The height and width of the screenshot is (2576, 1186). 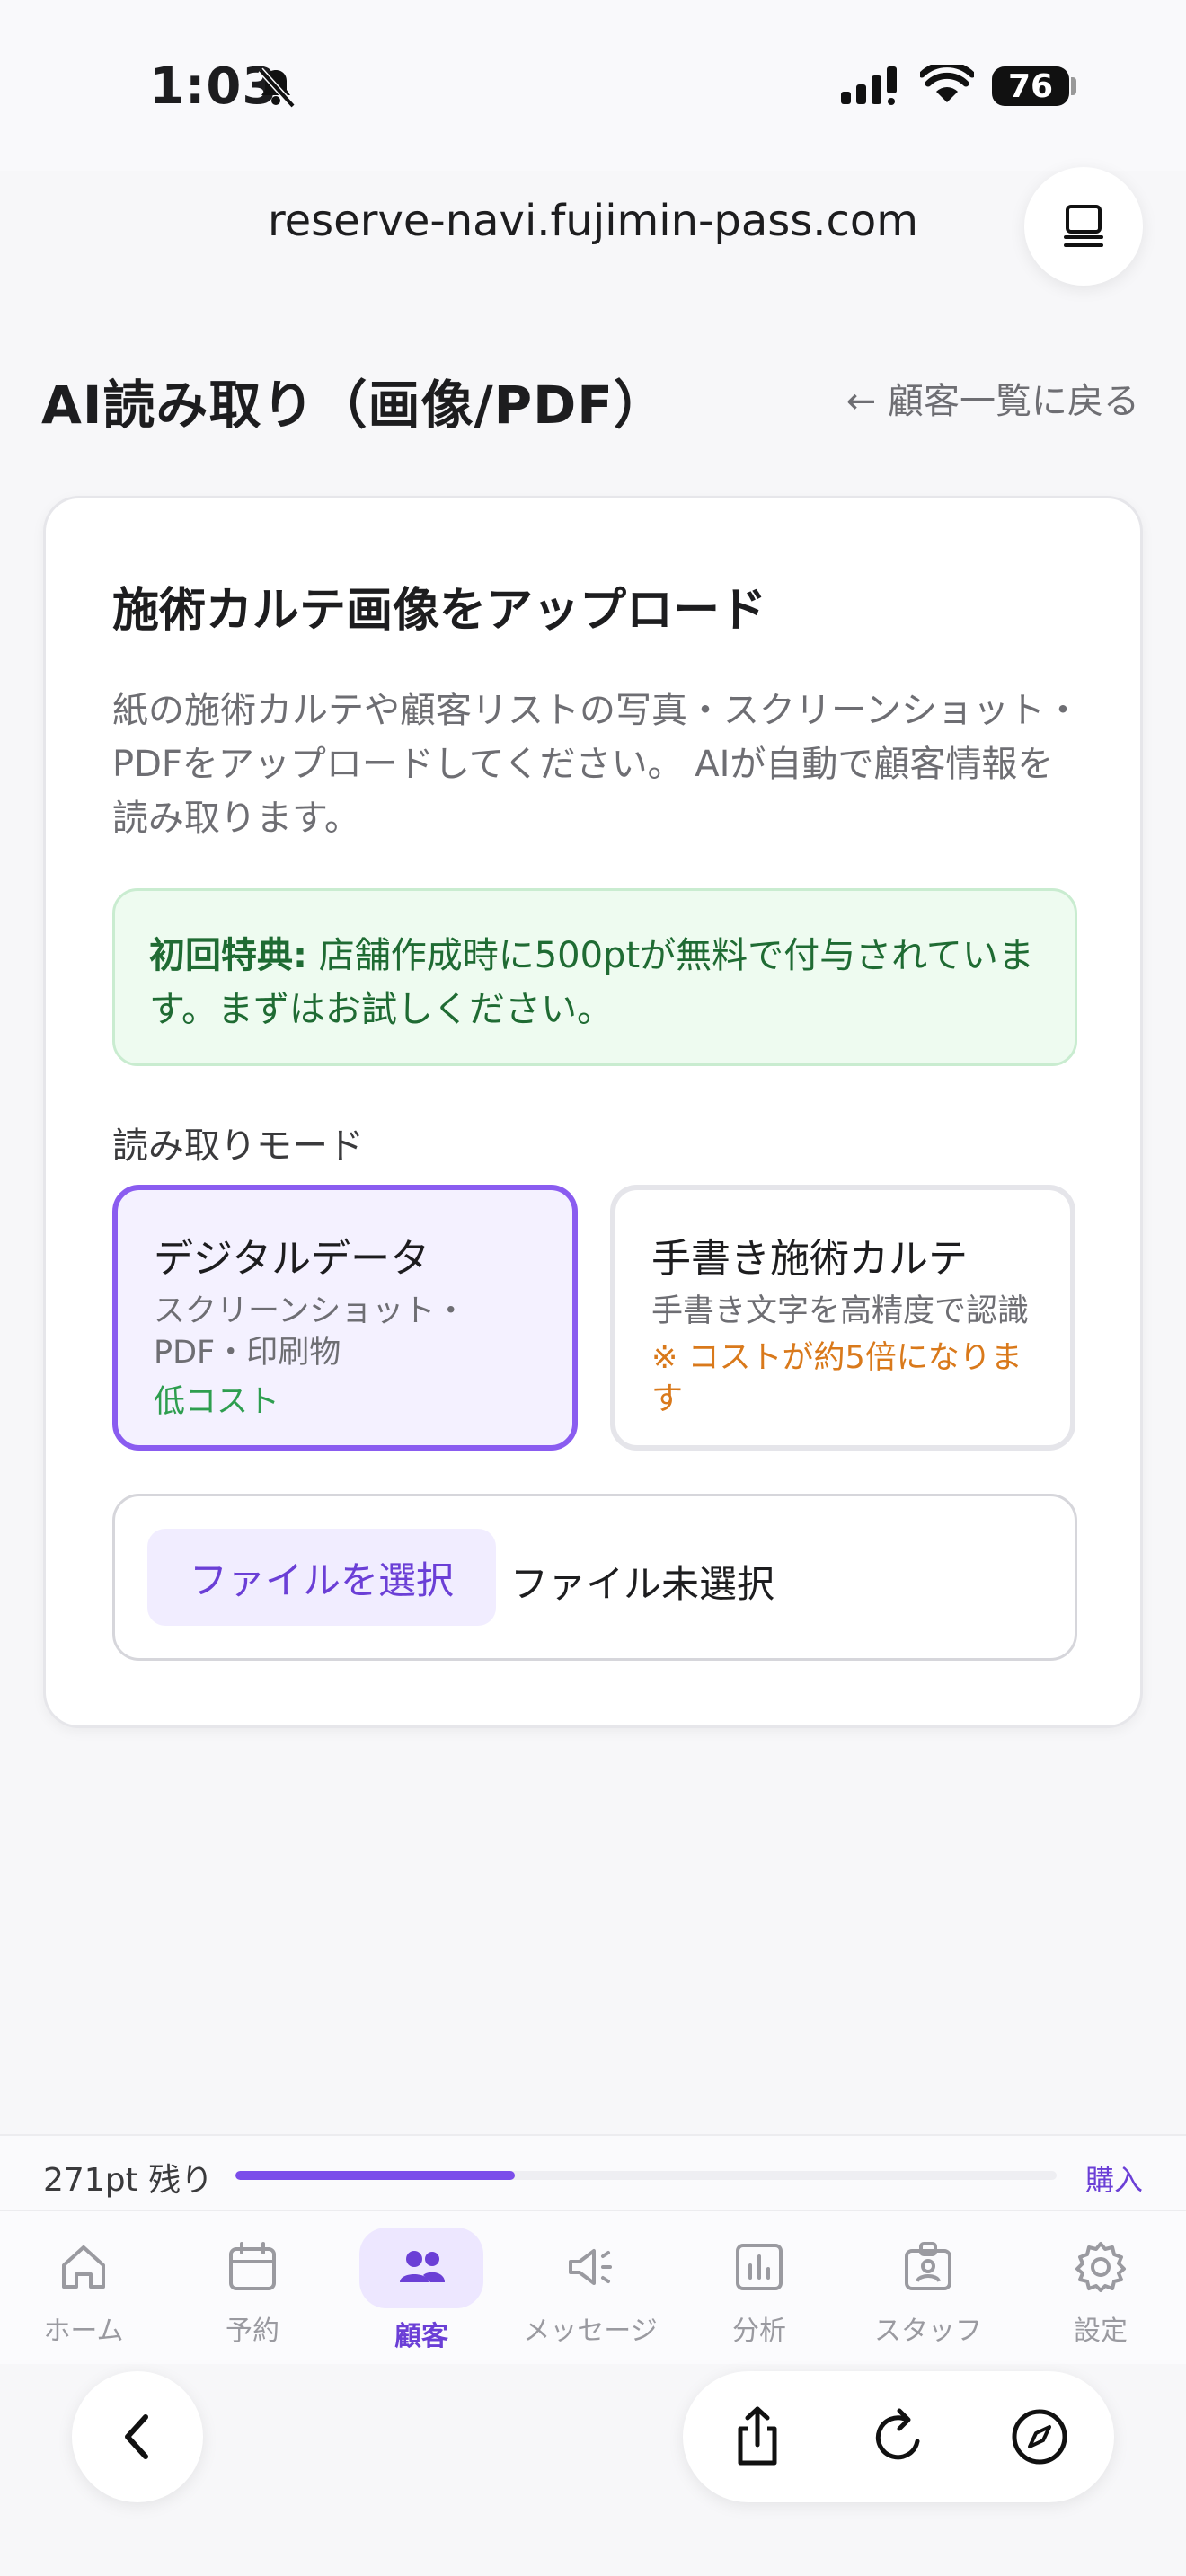 I want to click on buy-points-link: 購入, so click(x=1114, y=2178).